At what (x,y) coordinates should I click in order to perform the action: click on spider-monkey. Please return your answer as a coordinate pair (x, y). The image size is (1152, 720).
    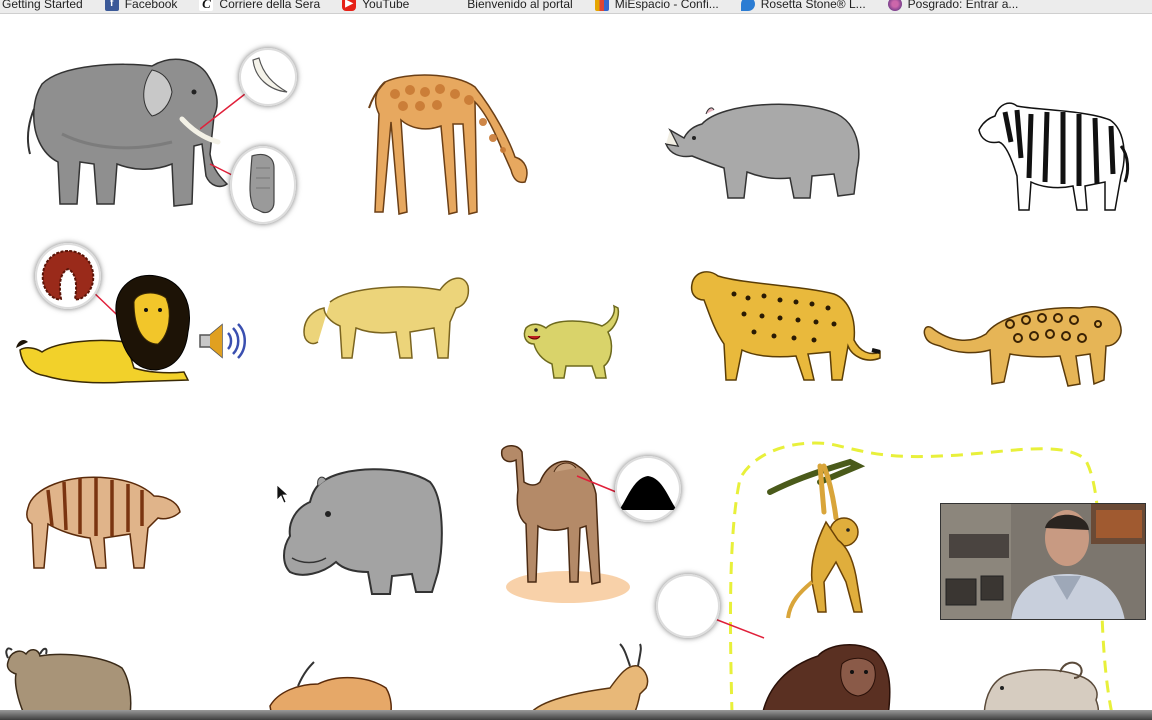
    Looking at the image, I should click on (820, 539).